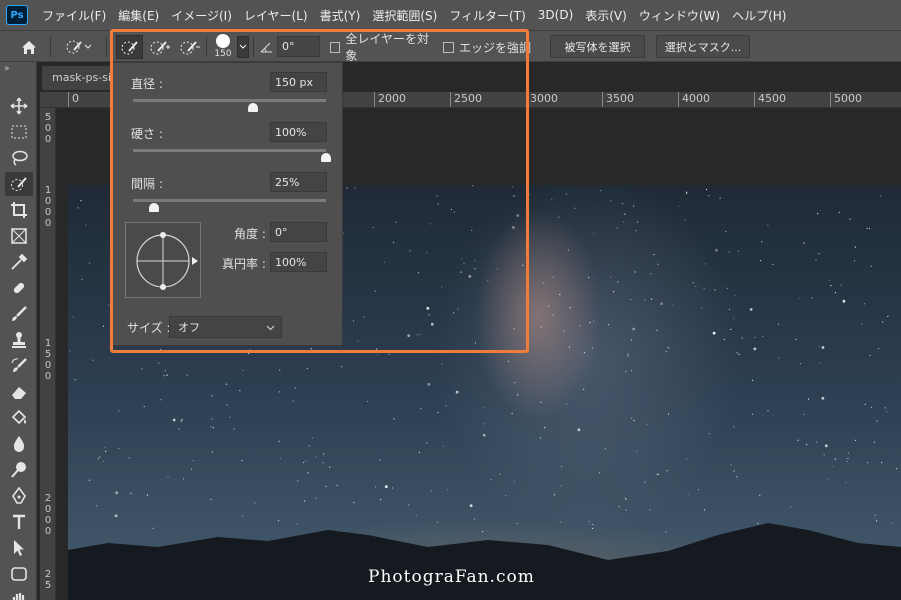 The height and width of the screenshot is (600, 901). What do you see at coordinates (298, 82) in the screenshot?
I see `diameter-field: 150 px` at bounding box center [298, 82].